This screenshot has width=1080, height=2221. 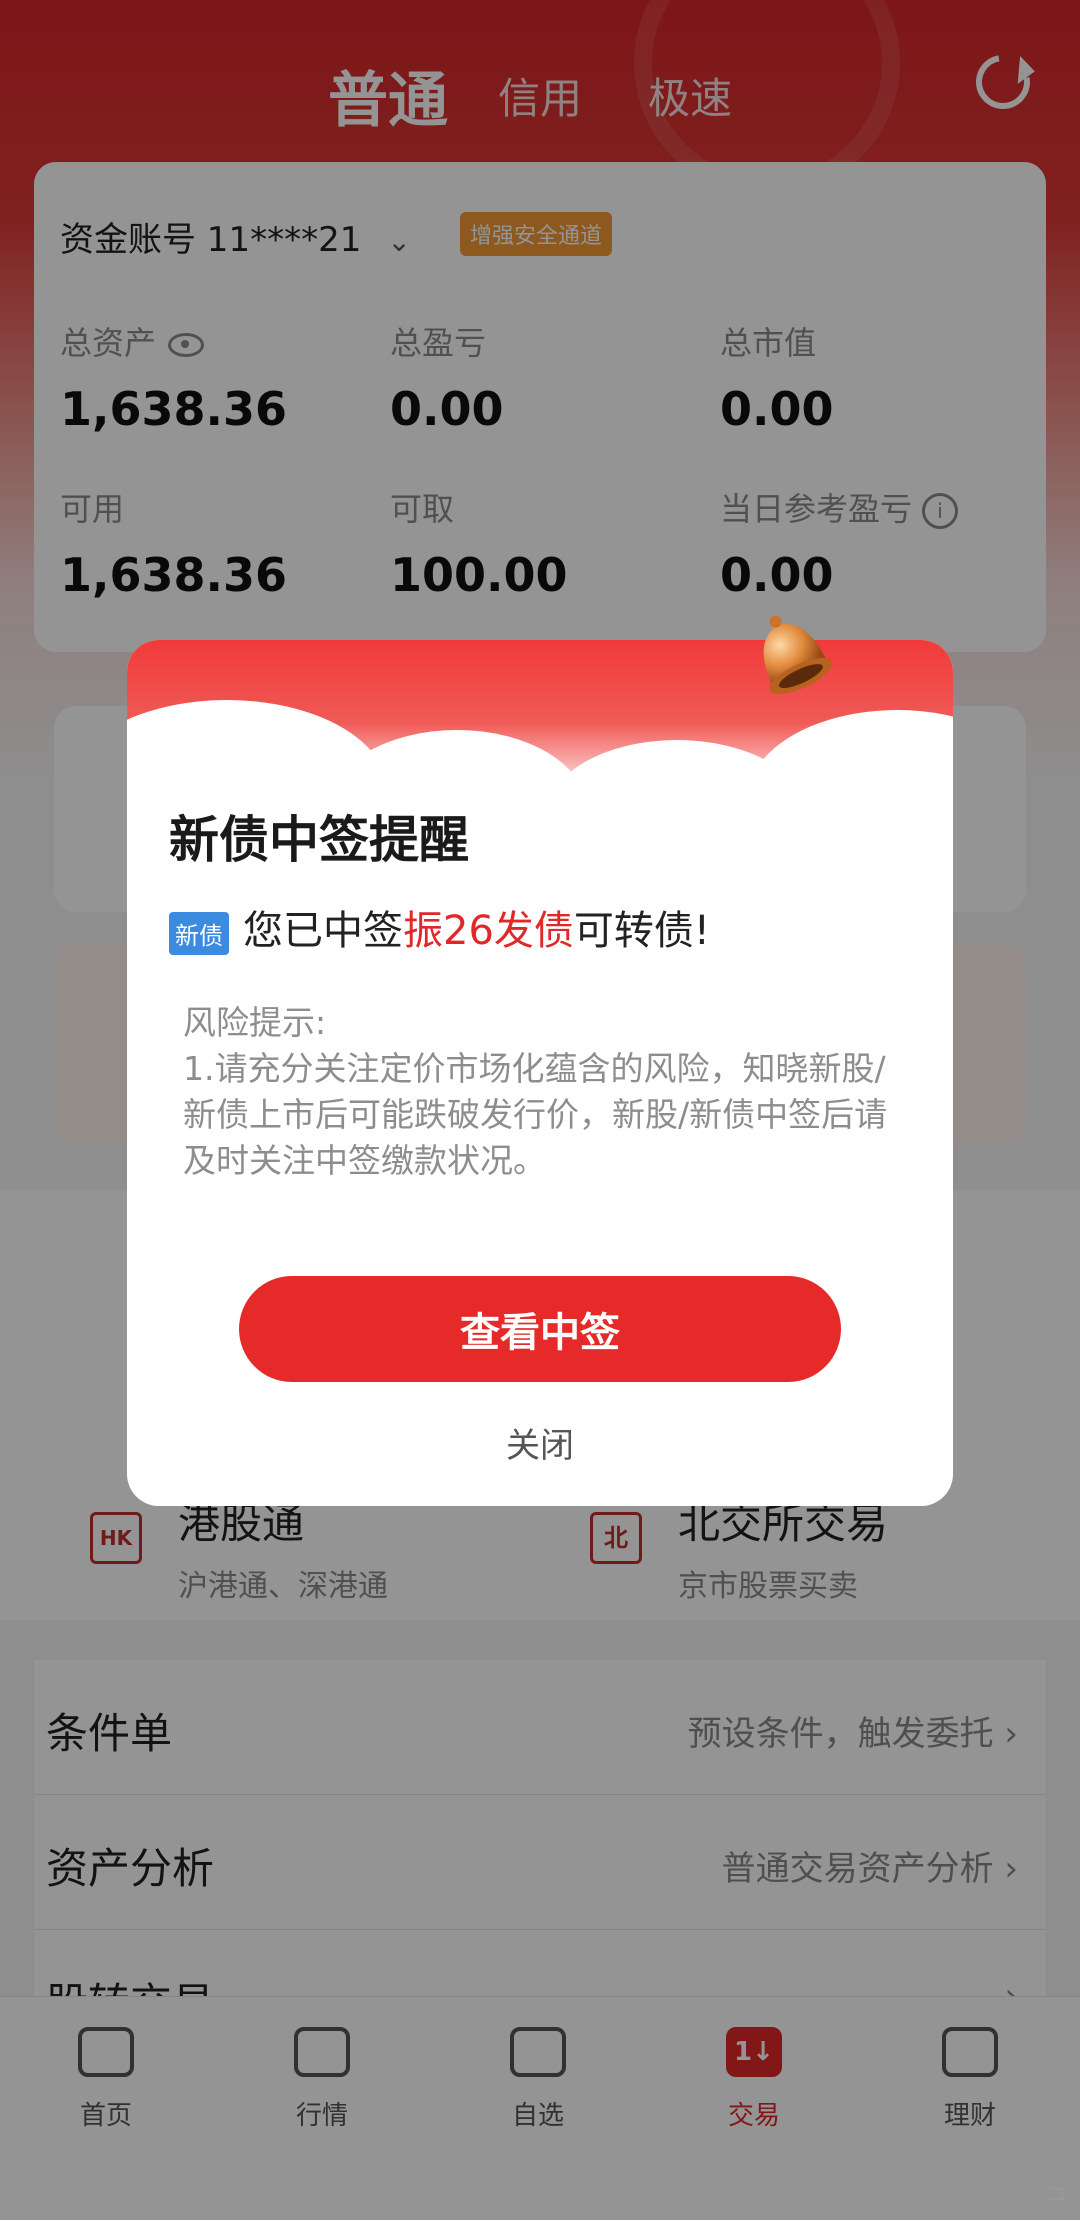 What do you see at coordinates (488, 931) in the screenshot?
I see `bond-name: 振26发债` at bounding box center [488, 931].